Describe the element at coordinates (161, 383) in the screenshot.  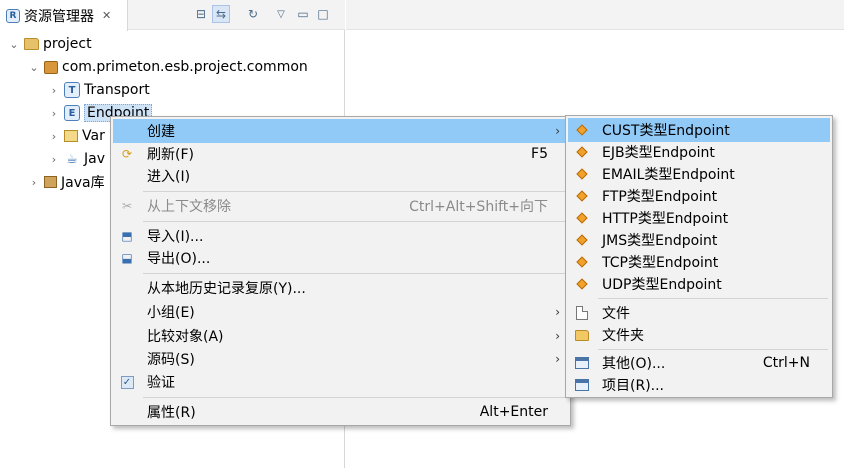
I see `menu-item-label: 验证` at that location.